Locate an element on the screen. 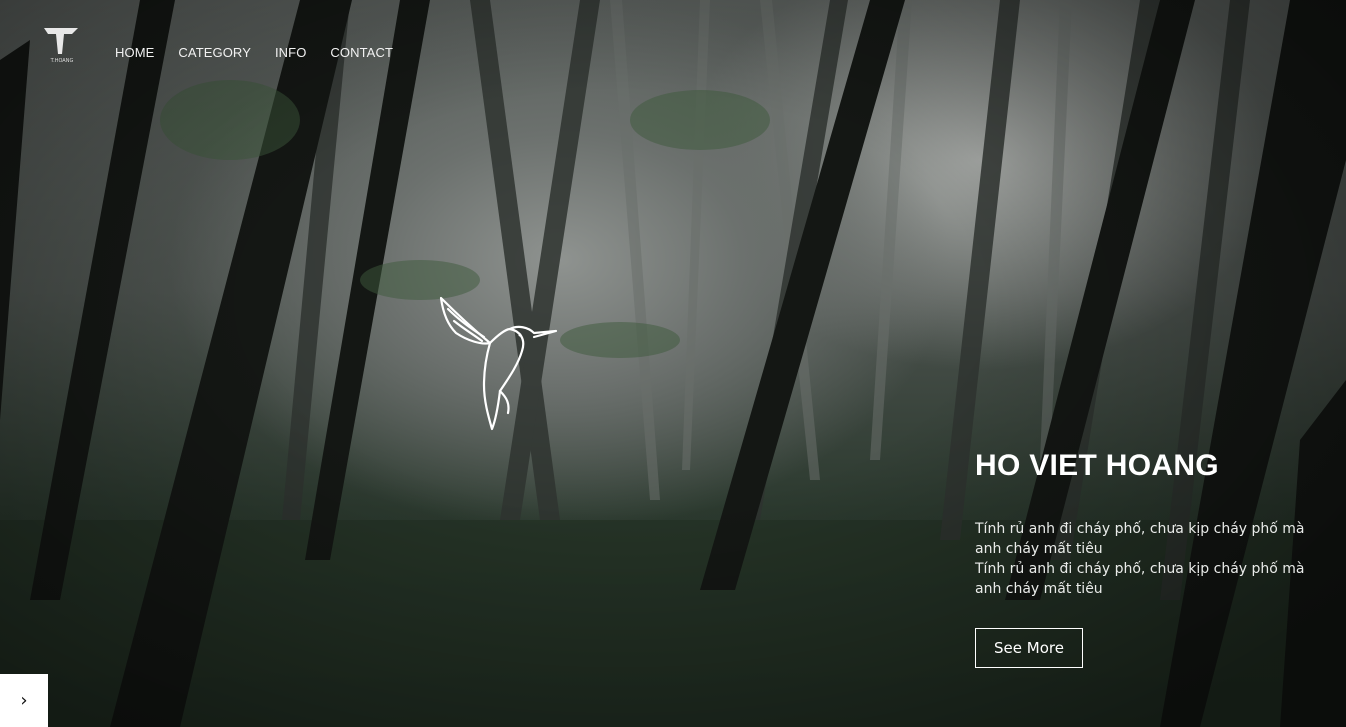  hero-title: HO VIET HOANG is located at coordinates (1097, 465).